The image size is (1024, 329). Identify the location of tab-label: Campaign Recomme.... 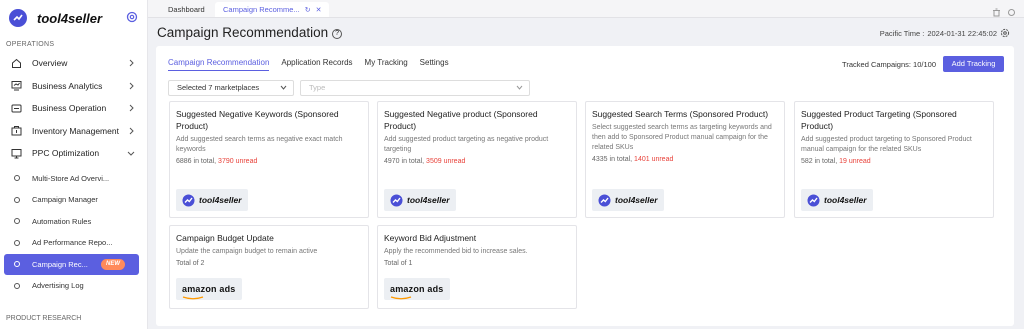
(261, 9).